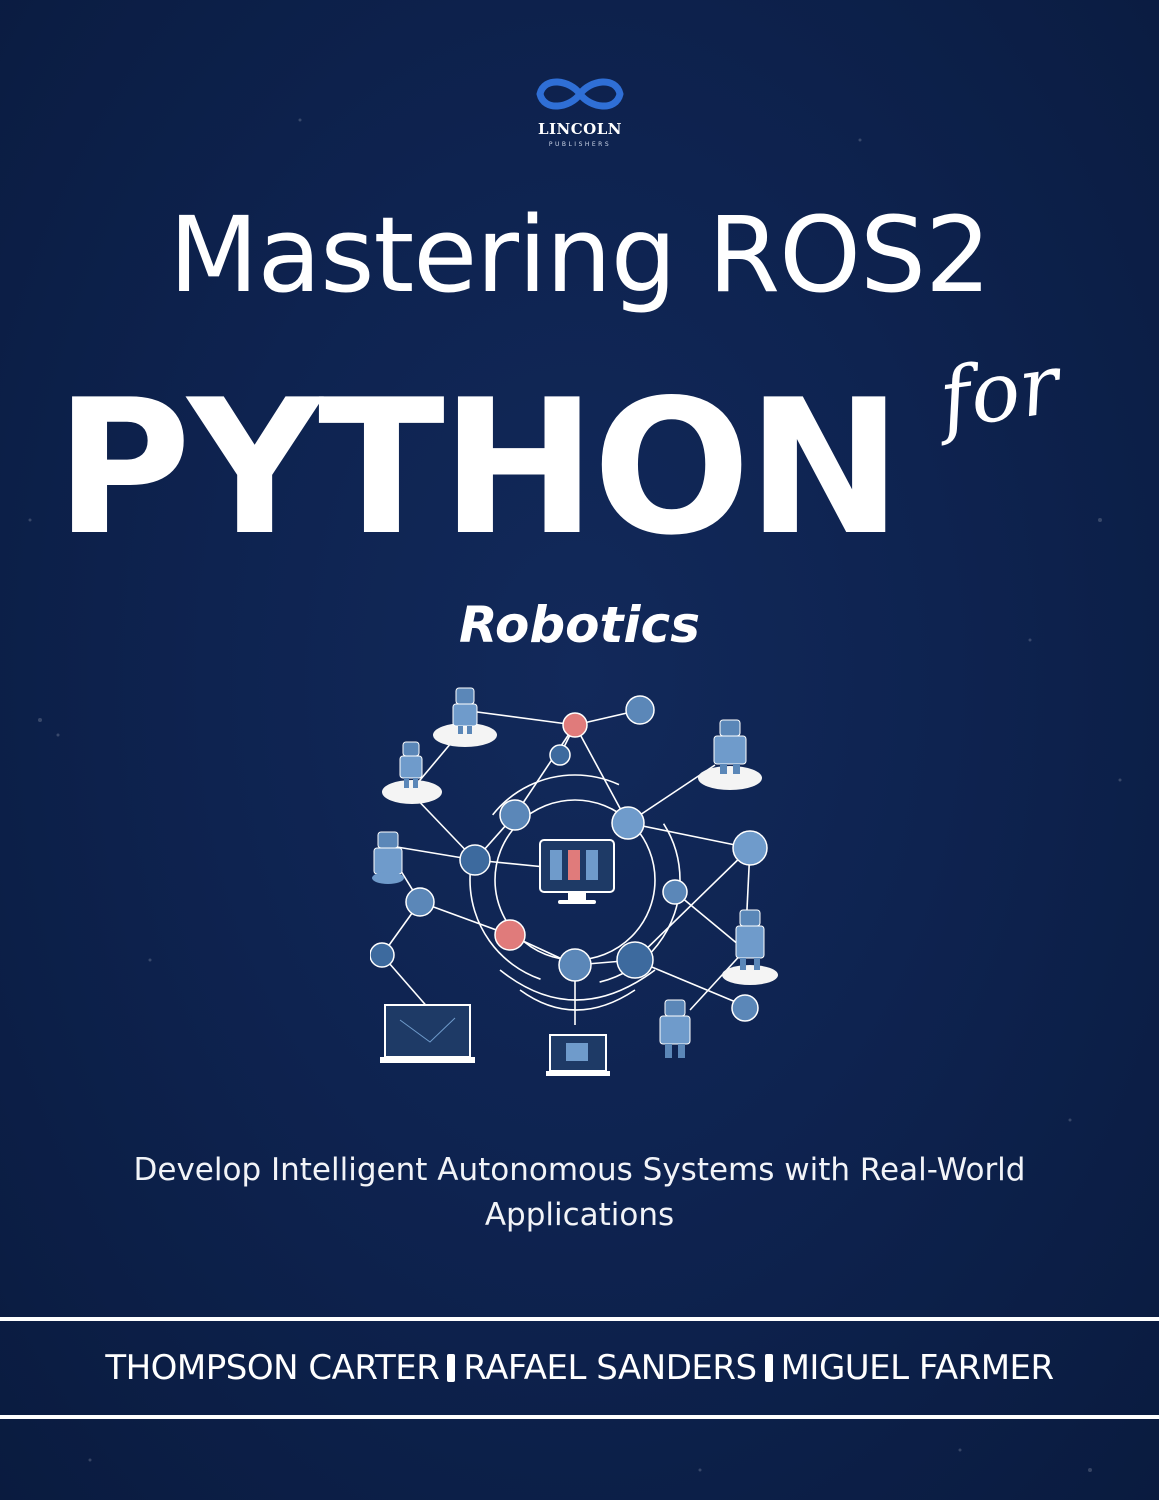 This screenshot has width=1159, height=1500. I want to click on title-subject: Robotics, so click(579, 625).